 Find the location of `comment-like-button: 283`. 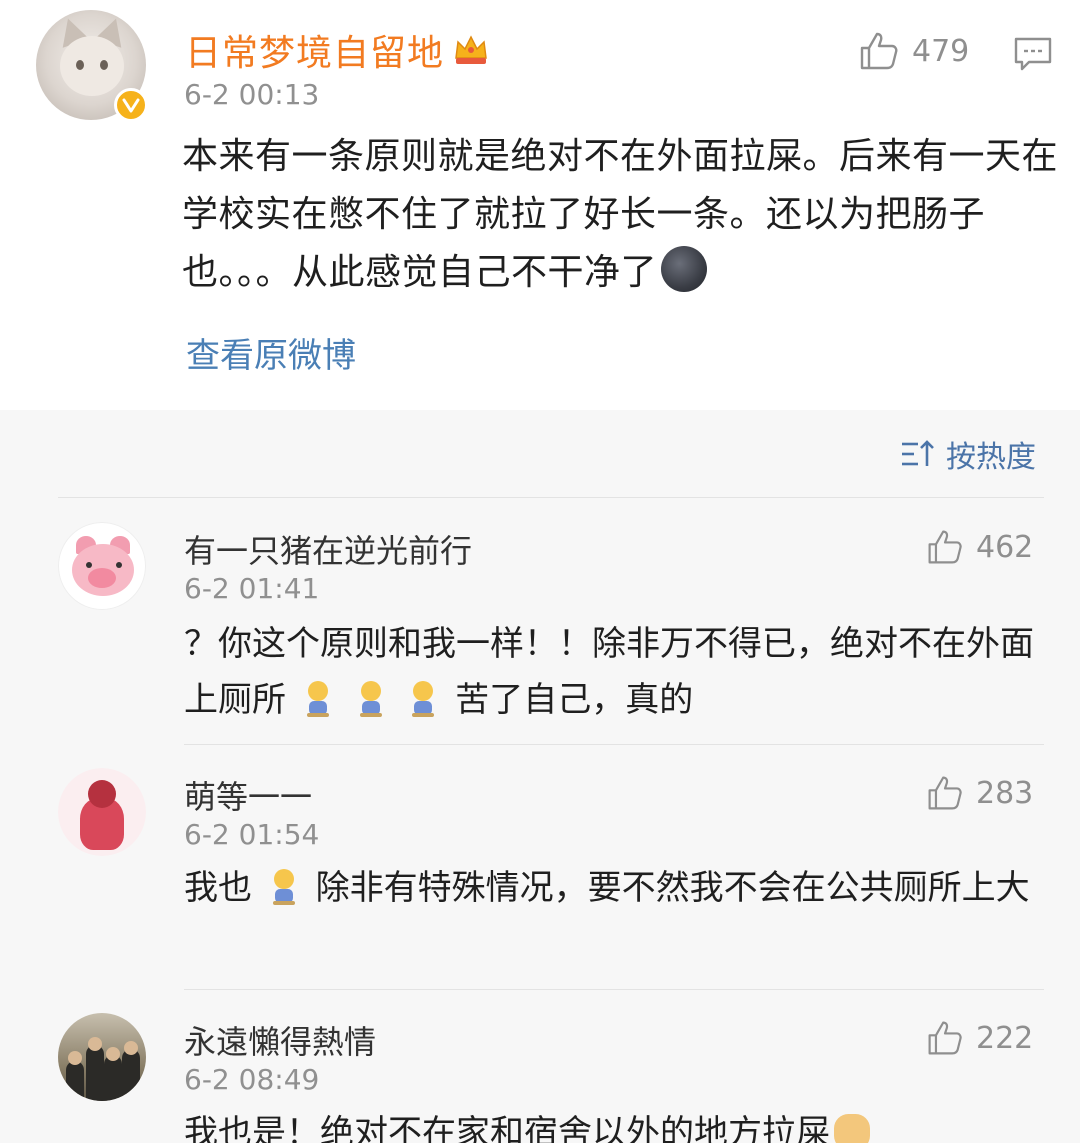

comment-like-button: 283 is located at coordinates (979, 793).